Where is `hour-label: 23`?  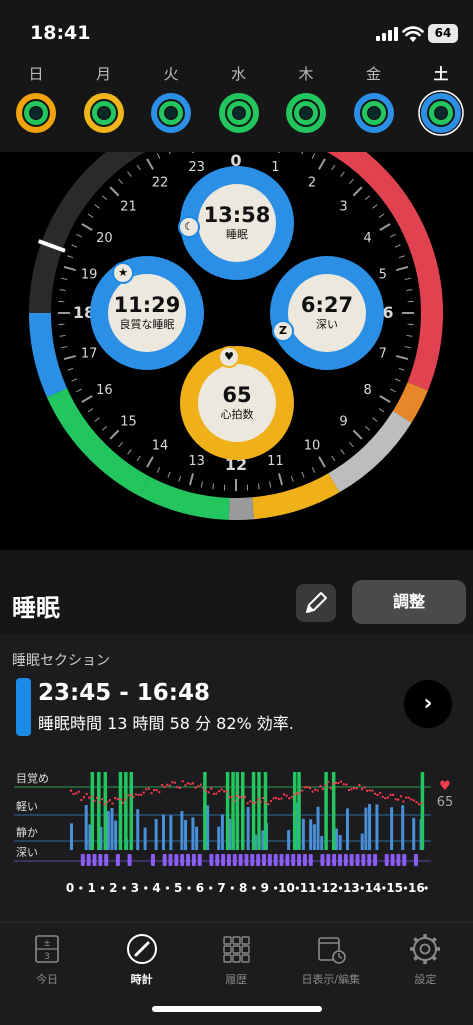
hour-label: 23 is located at coordinates (196, 167).